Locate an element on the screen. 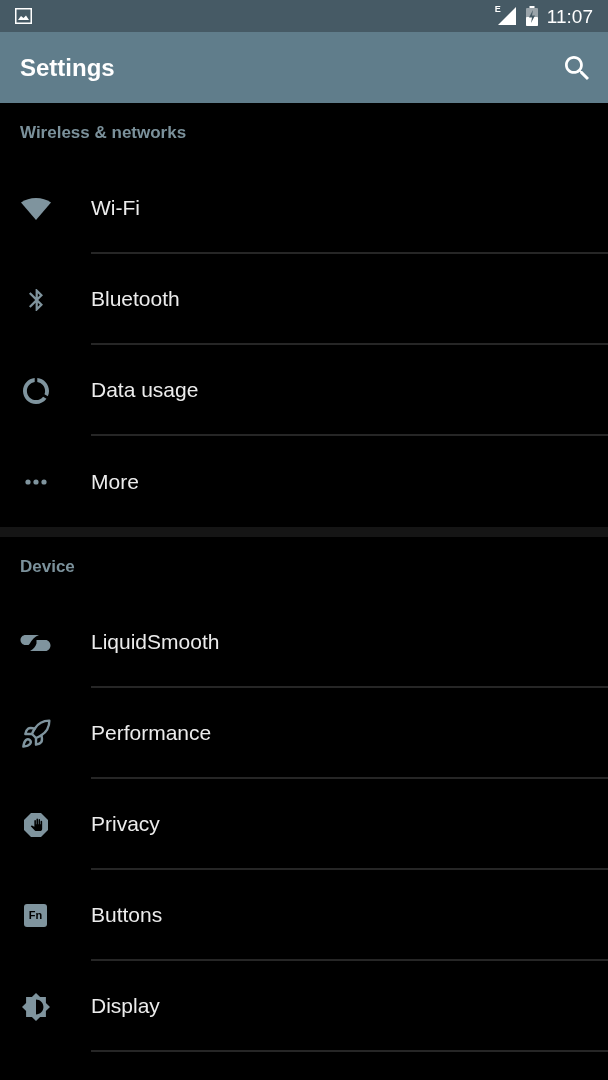  settings-item: Bluetooth is located at coordinates (304, 299).